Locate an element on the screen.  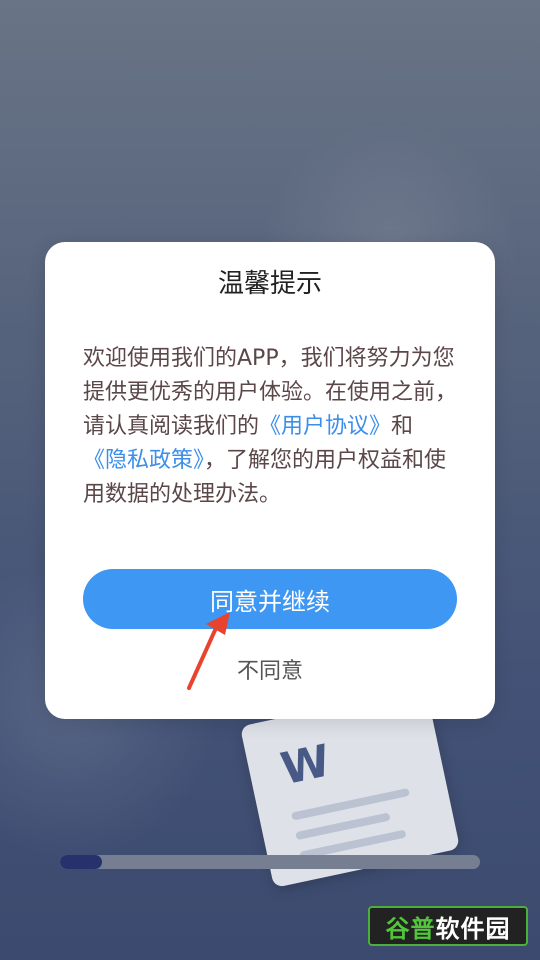
dialog-title: 温馨提示 is located at coordinates (269, 284).